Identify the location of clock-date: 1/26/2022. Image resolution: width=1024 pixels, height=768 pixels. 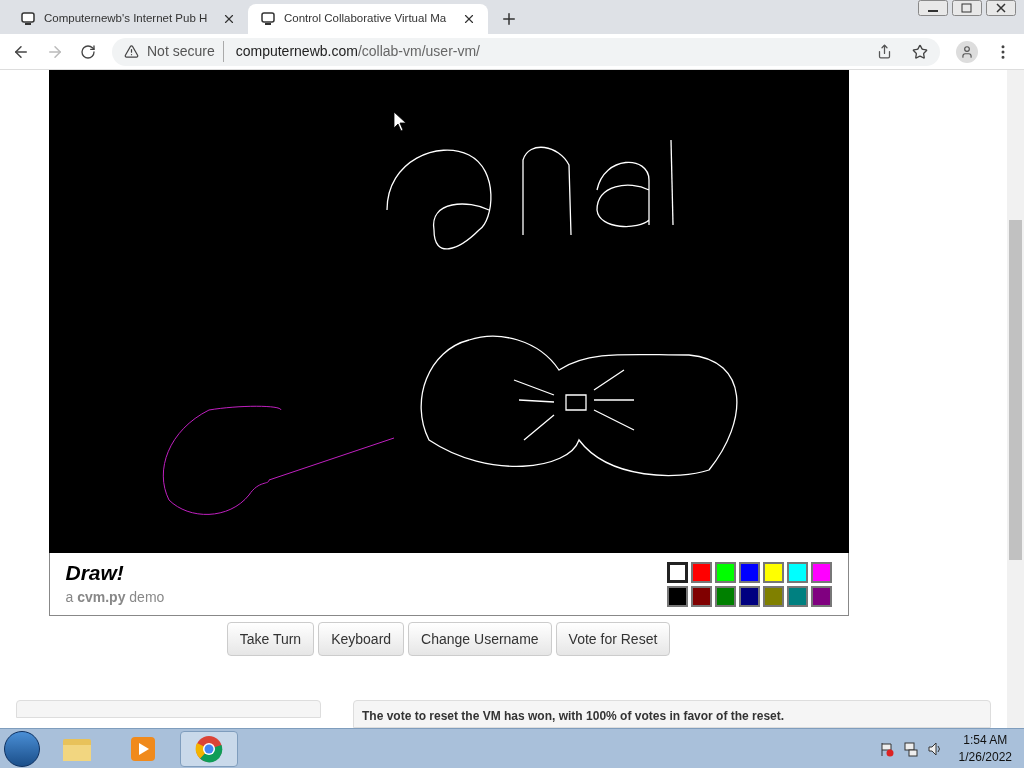
(985, 757).